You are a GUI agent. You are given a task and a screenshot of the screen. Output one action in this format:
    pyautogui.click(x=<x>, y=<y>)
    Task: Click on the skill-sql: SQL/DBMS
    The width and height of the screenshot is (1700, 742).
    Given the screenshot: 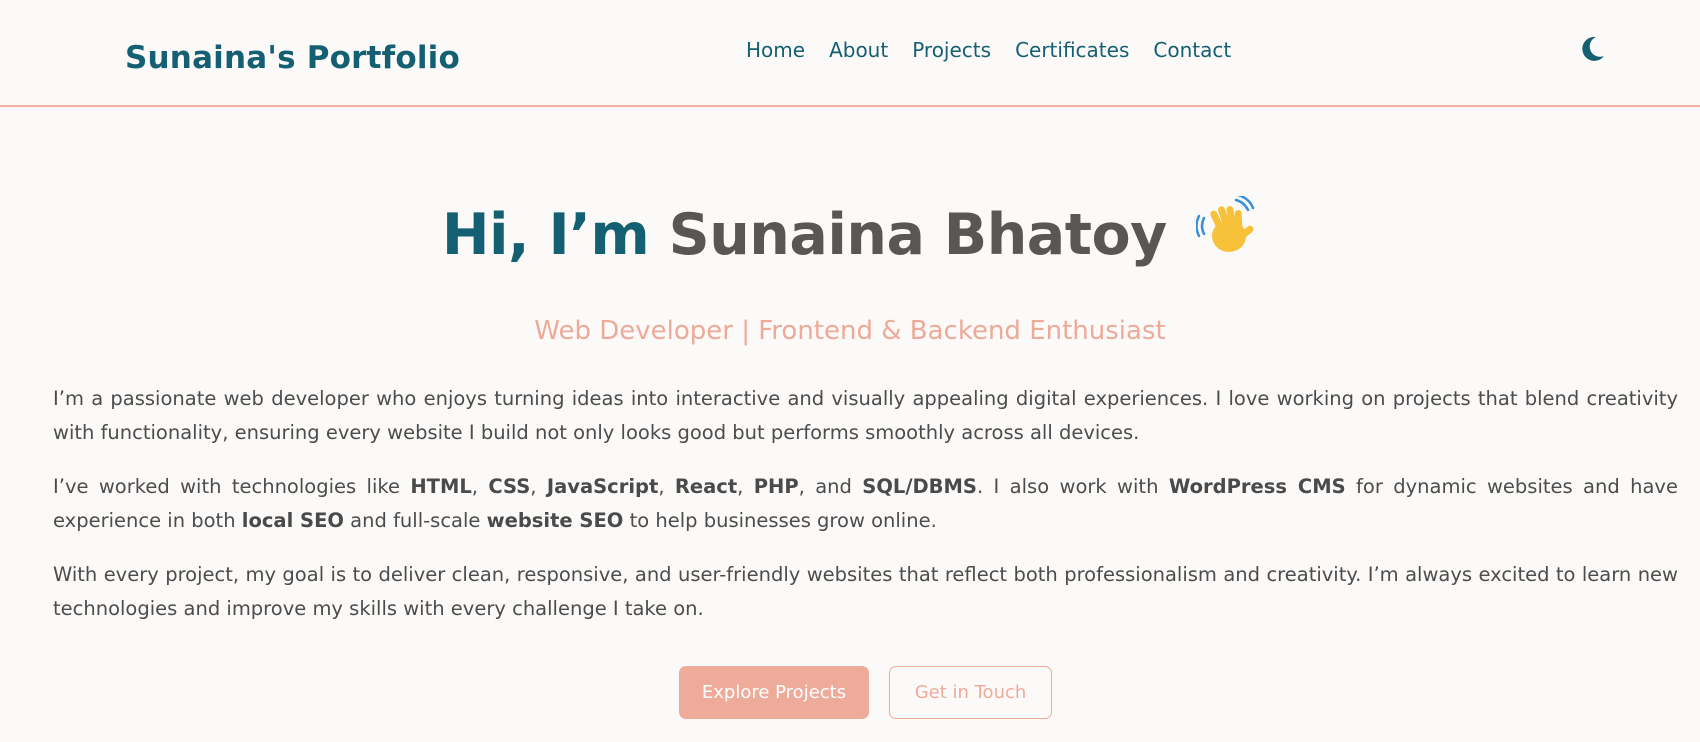 What is the action you would take?
    pyautogui.click(x=919, y=486)
    